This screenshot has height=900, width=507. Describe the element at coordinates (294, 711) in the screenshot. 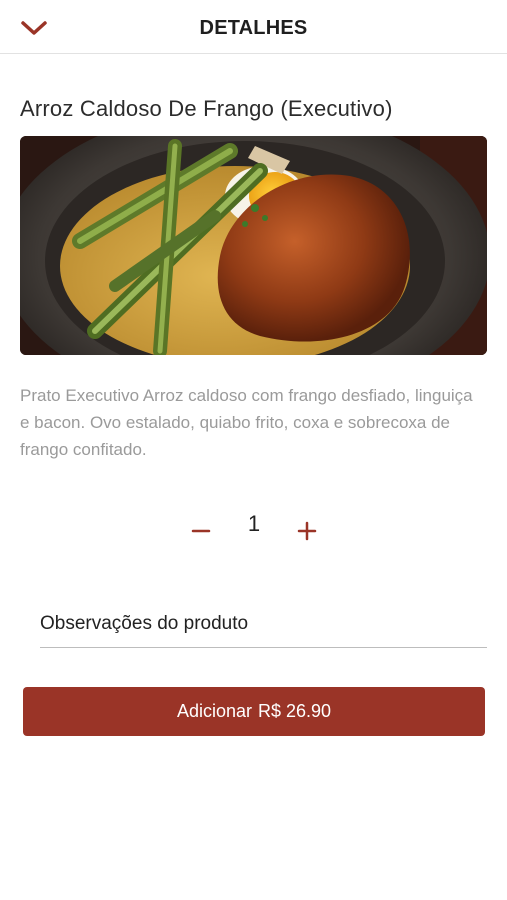

I see `add-button-price: R$ 26.90` at that location.